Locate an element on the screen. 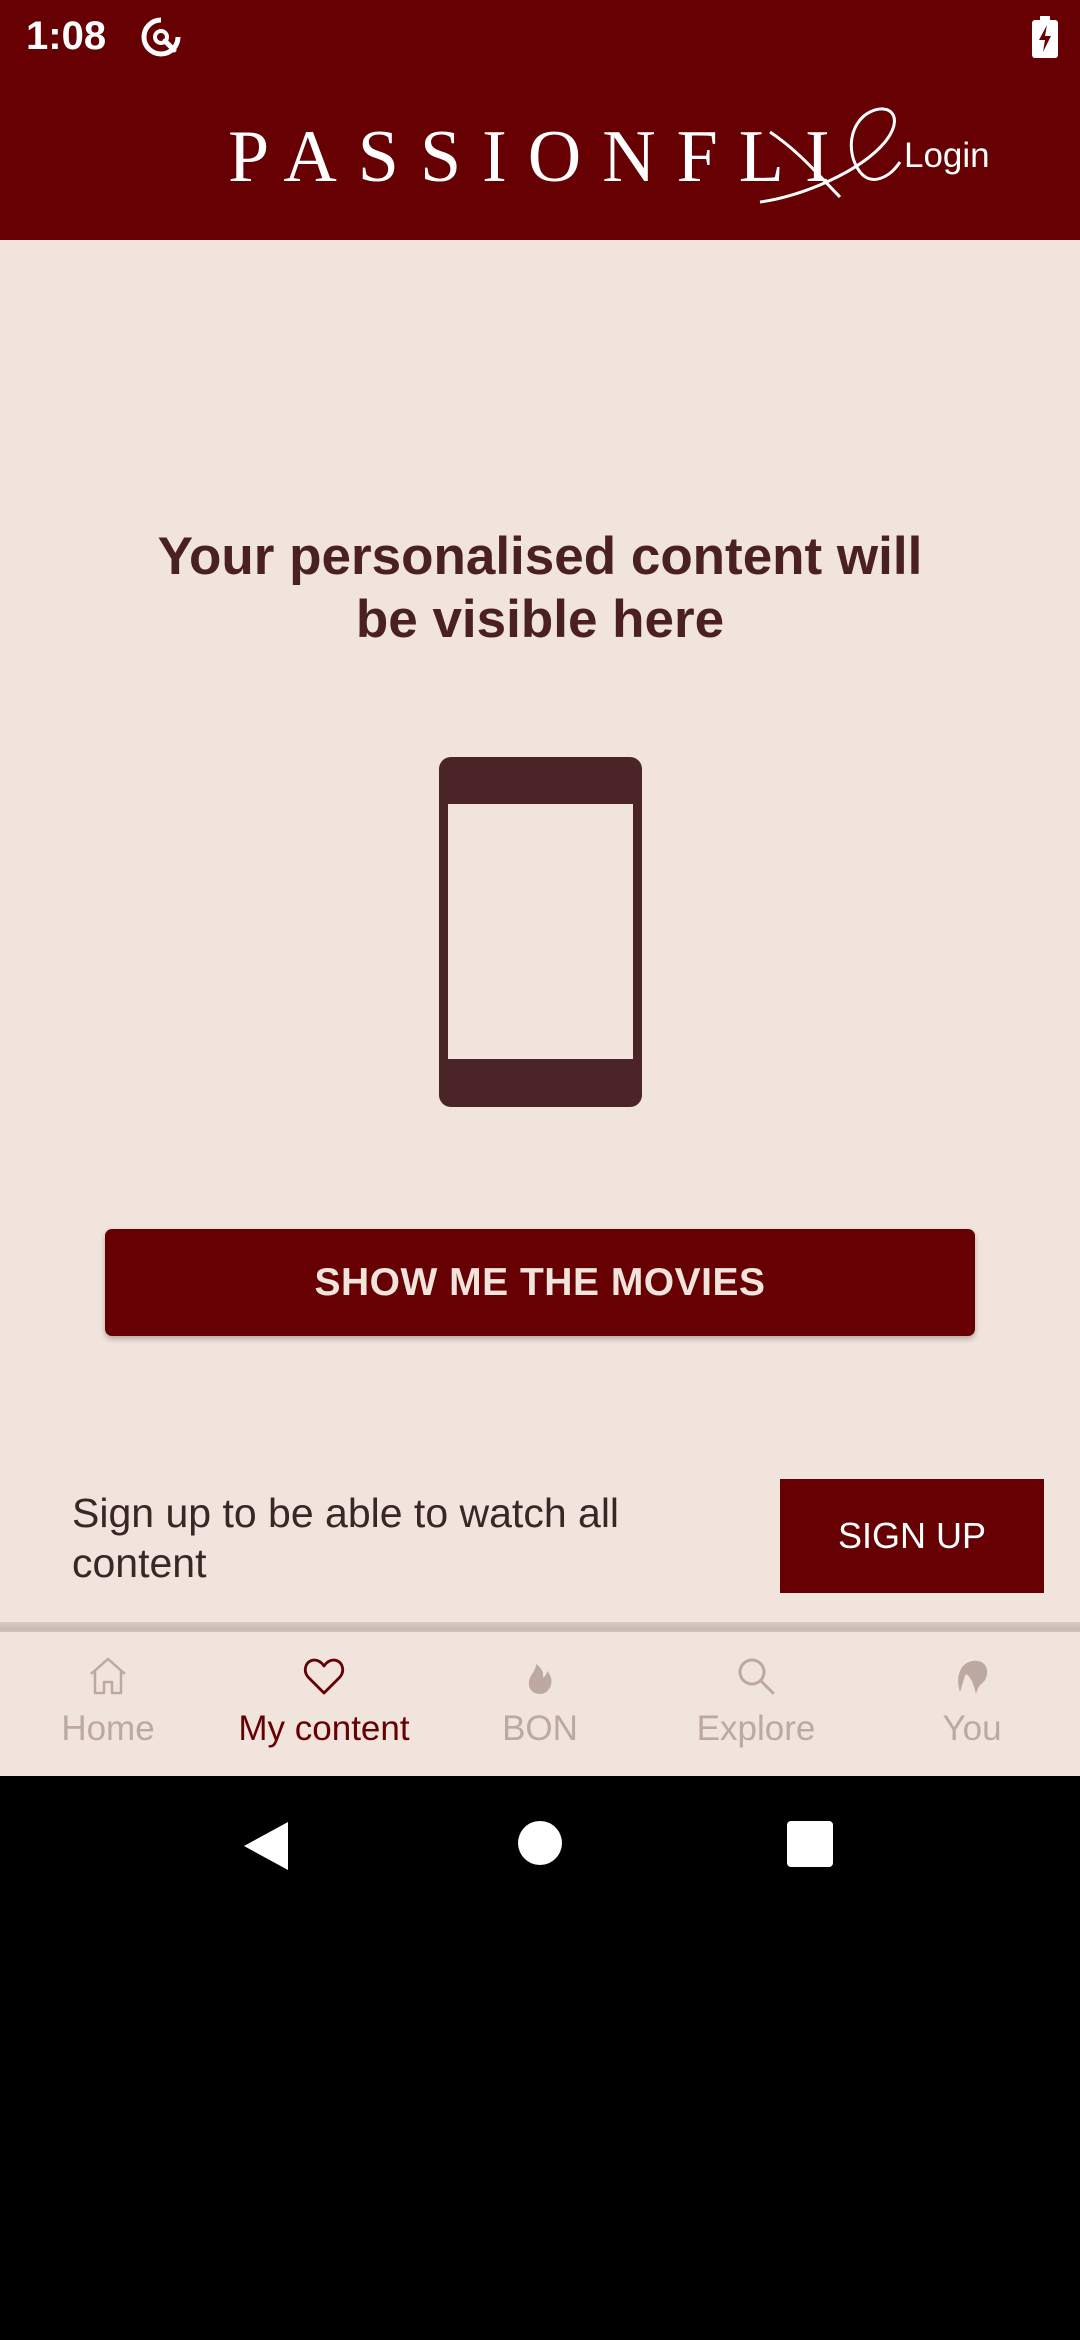 This screenshot has width=1080, height=2340. home-button-icon is located at coordinates (540, 1843).